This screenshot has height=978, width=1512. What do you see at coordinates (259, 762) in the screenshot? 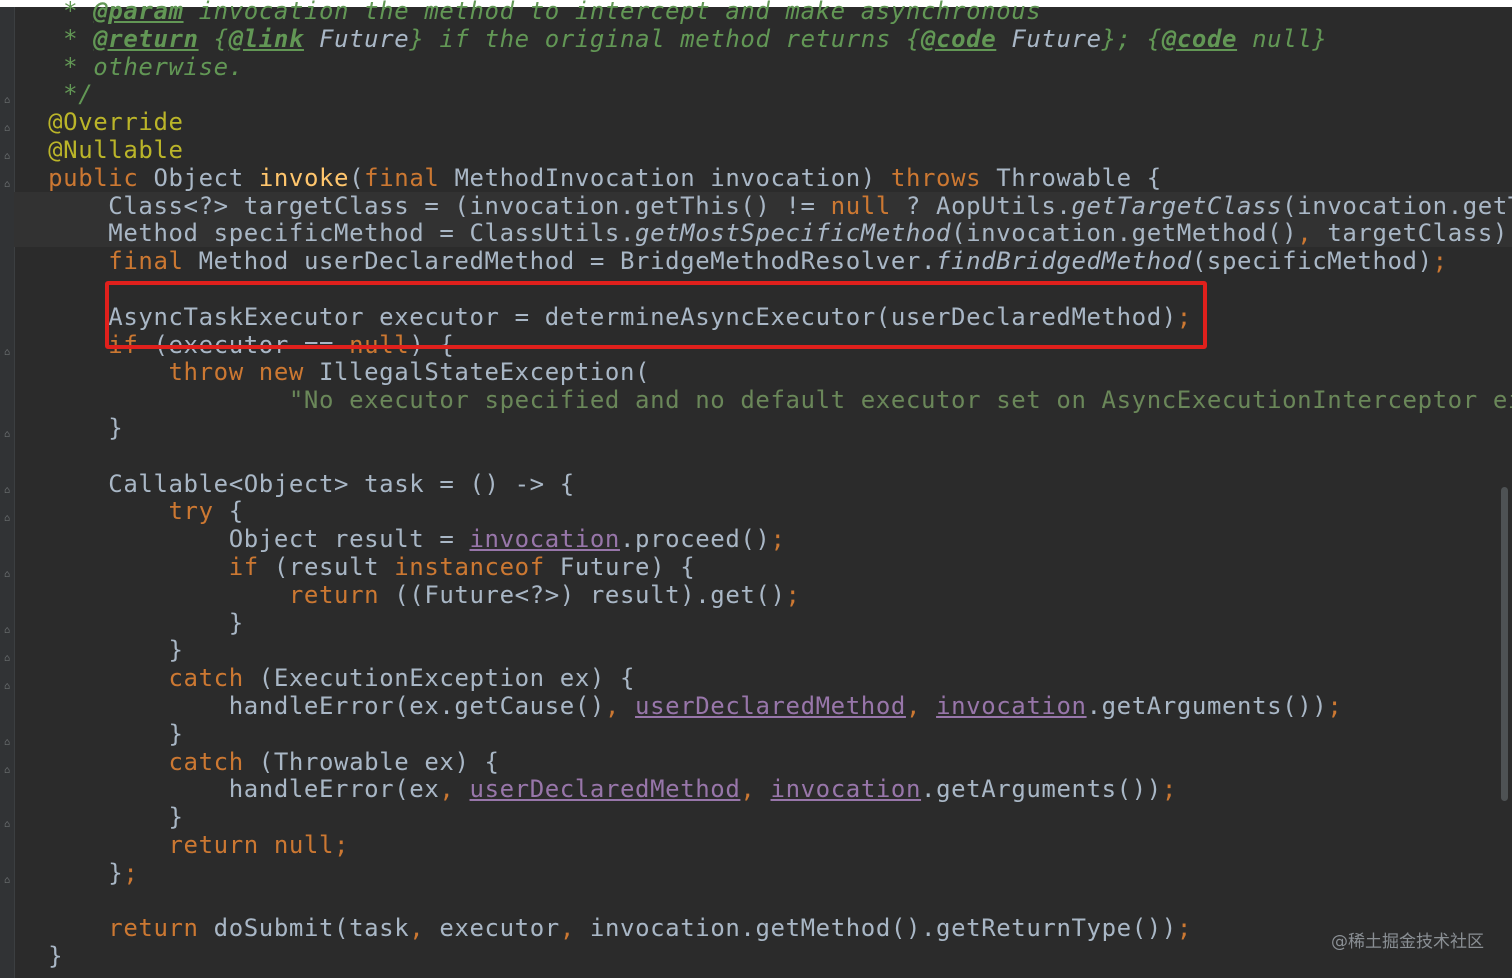
I see `code-line: catch (Throwable ex) {` at bounding box center [259, 762].